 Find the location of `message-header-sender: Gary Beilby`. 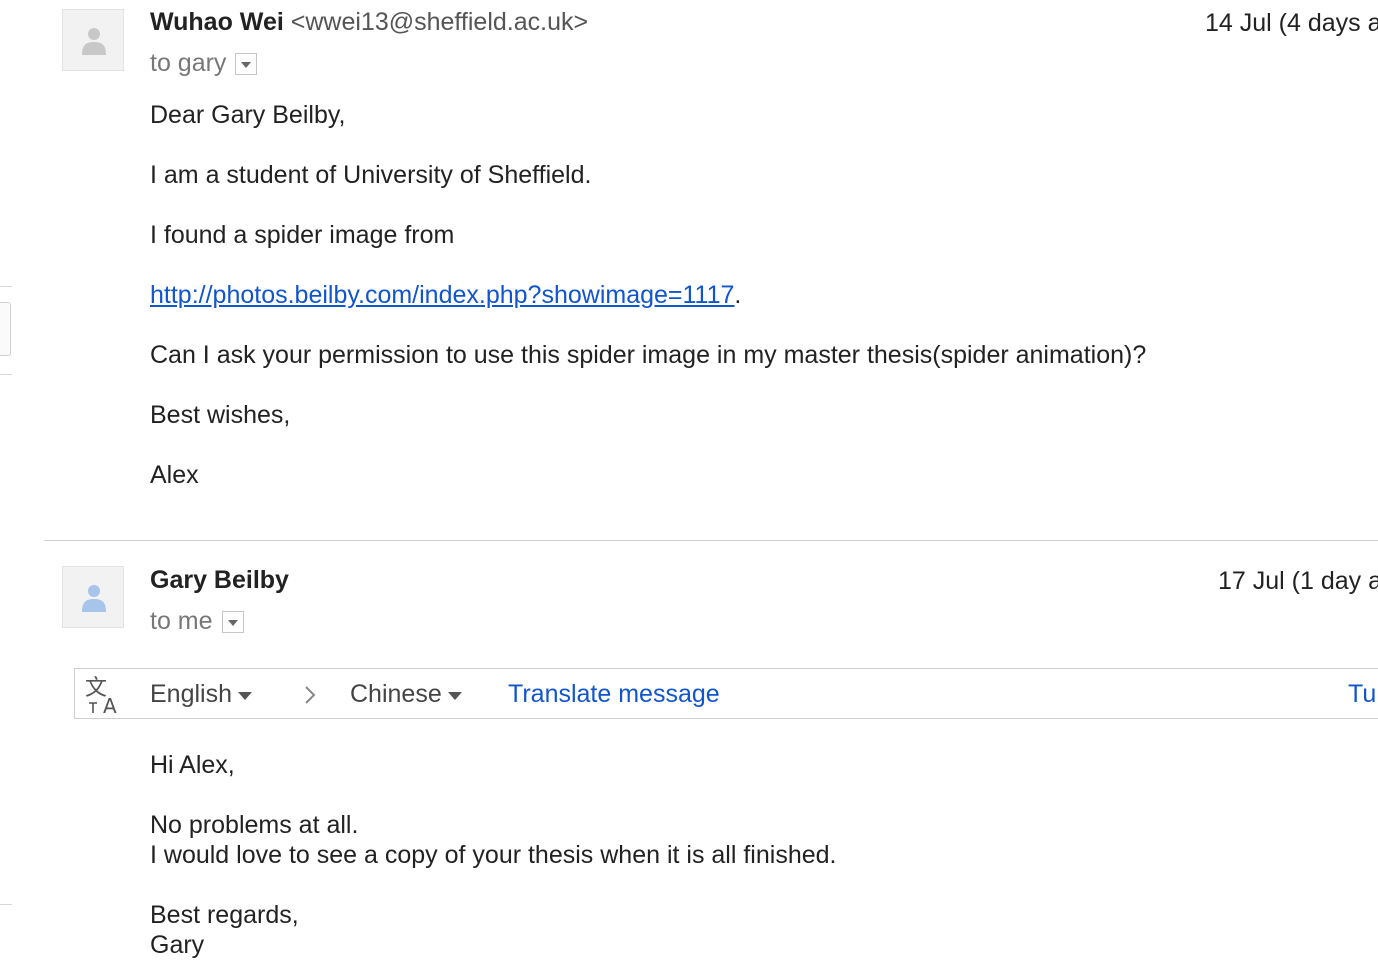

message-header-sender: Gary Beilby is located at coordinates (219, 580).